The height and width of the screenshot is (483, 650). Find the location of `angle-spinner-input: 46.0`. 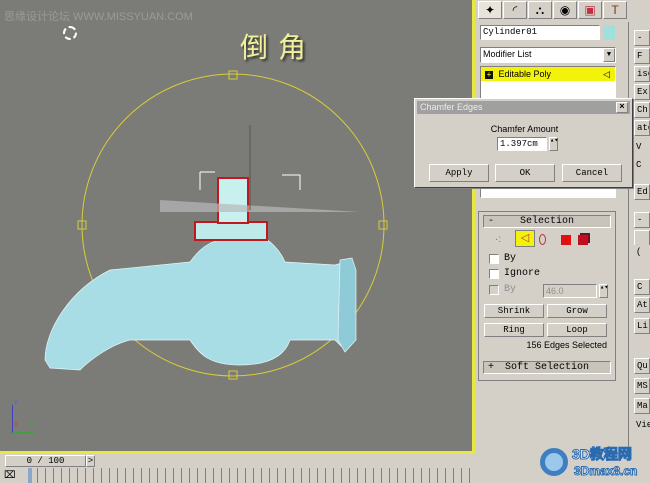

angle-spinner-input: 46.0 is located at coordinates (570, 291).